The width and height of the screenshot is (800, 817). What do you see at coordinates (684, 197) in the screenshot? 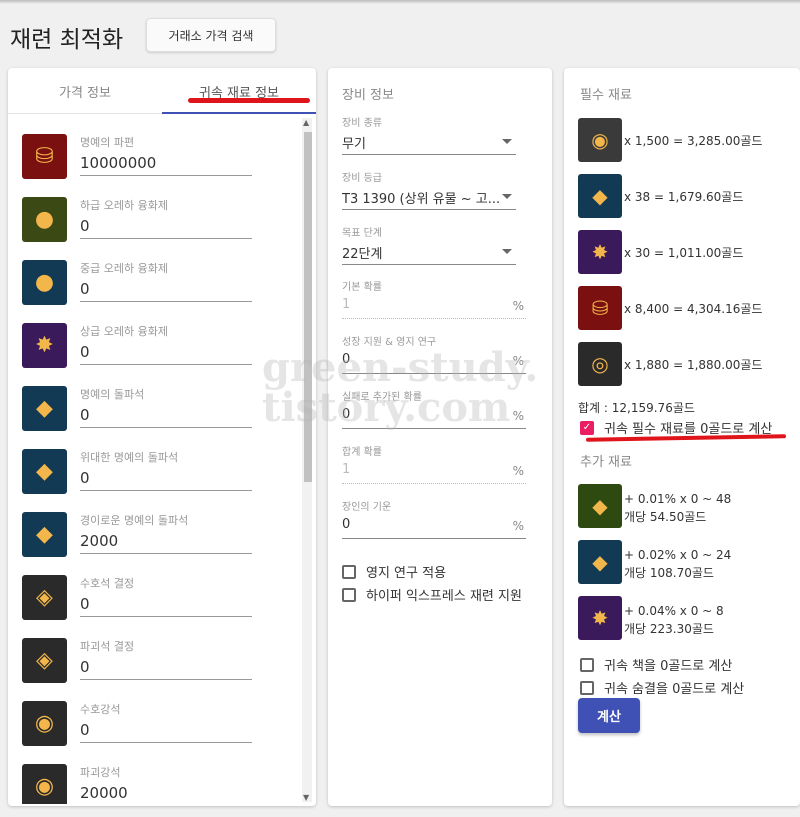
I see `required-material-cost: x 38 = 1,679.60골드` at bounding box center [684, 197].